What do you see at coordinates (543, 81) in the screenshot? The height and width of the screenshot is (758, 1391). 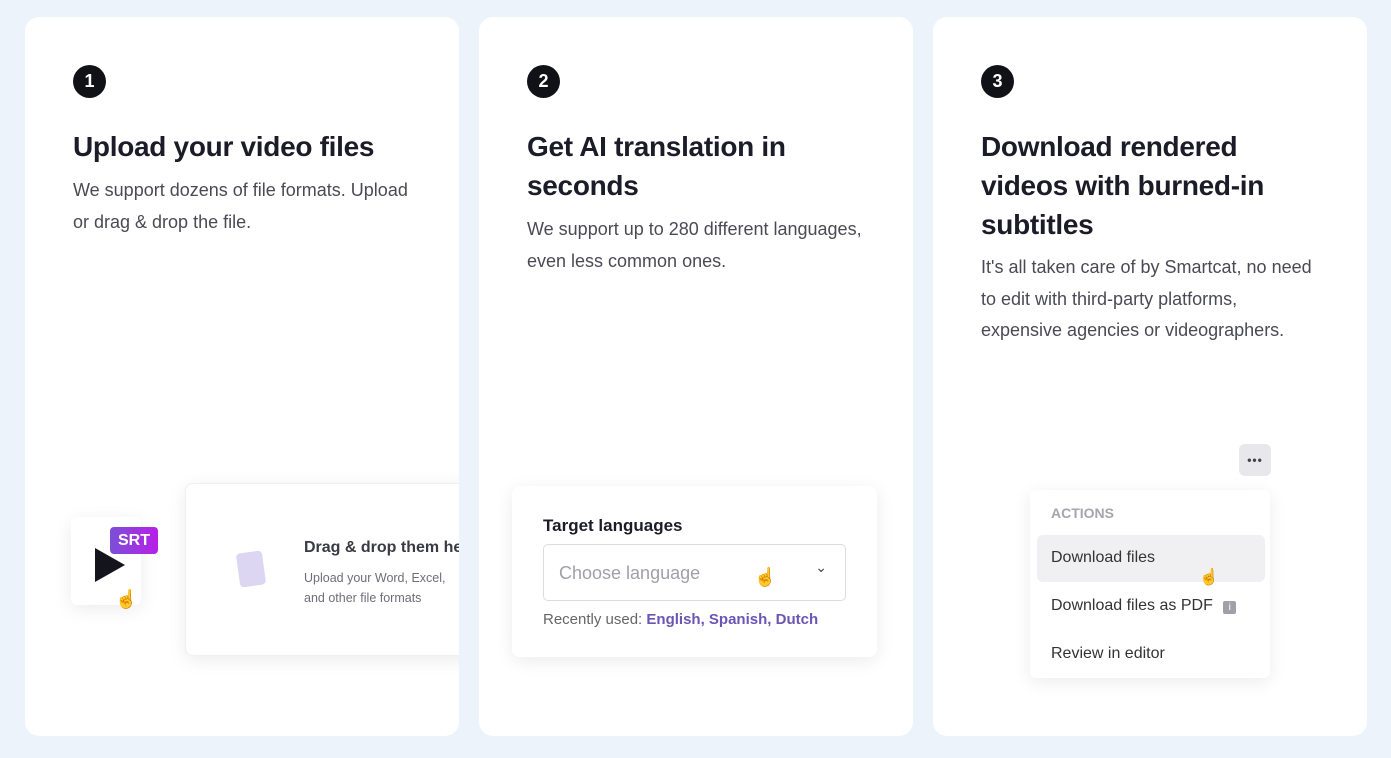 I see `step-number: 2` at bounding box center [543, 81].